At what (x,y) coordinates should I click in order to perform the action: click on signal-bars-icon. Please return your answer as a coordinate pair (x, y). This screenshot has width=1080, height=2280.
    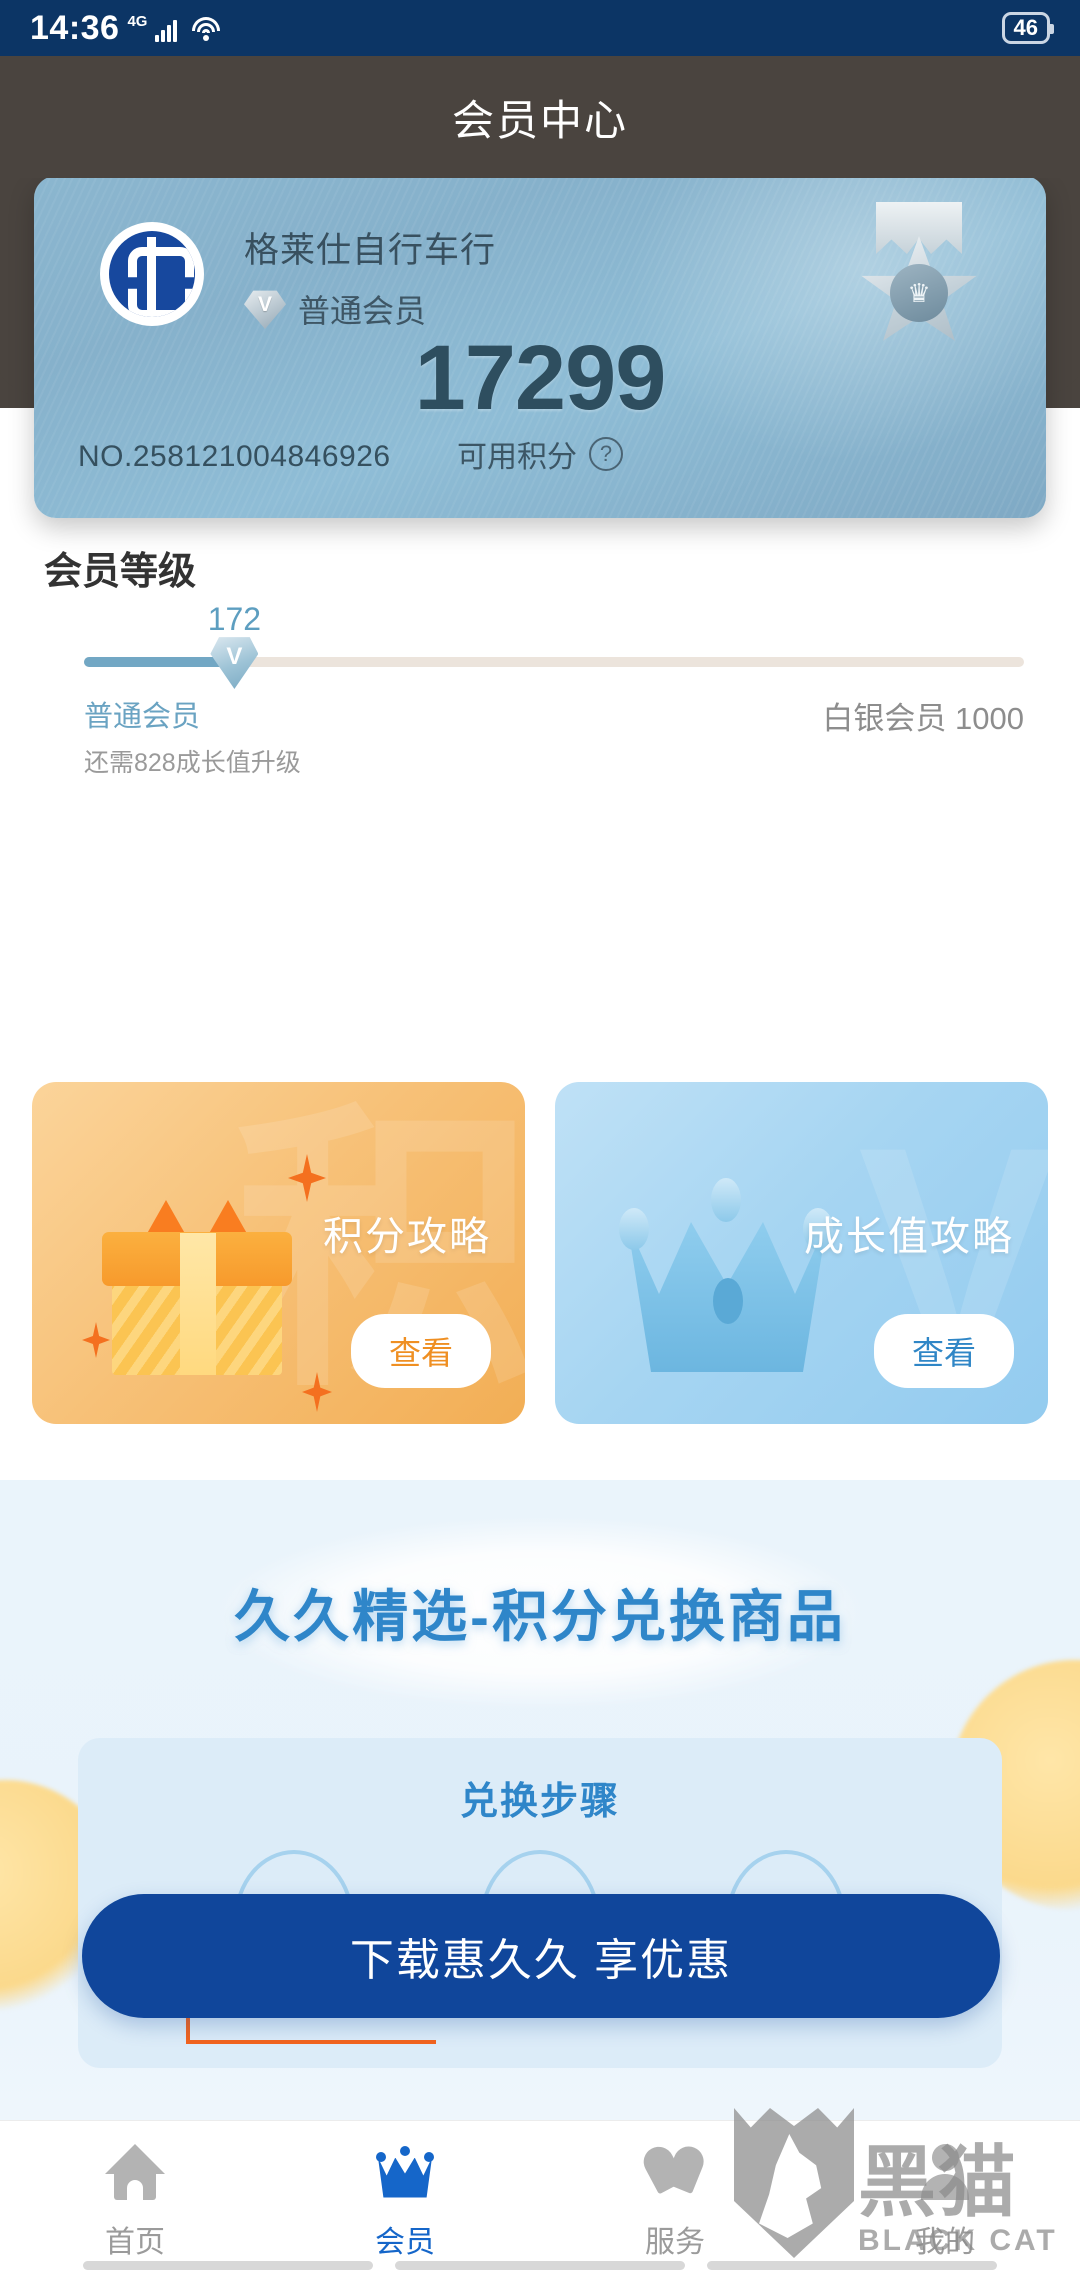
    Looking at the image, I should click on (166, 30).